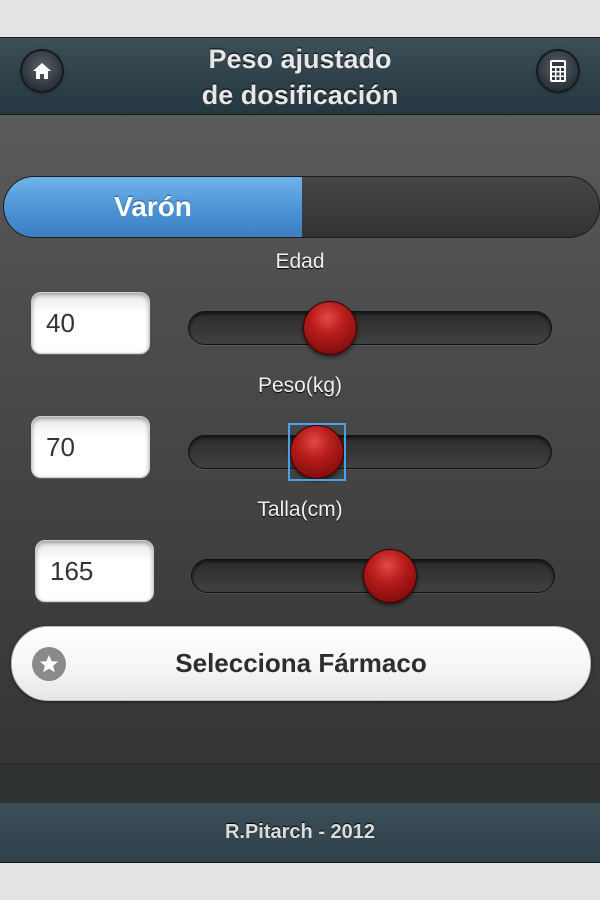  What do you see at coordinates (90, 323) in the screenshot?
I see `edad-input: 40` at bounding box center [90, 323].